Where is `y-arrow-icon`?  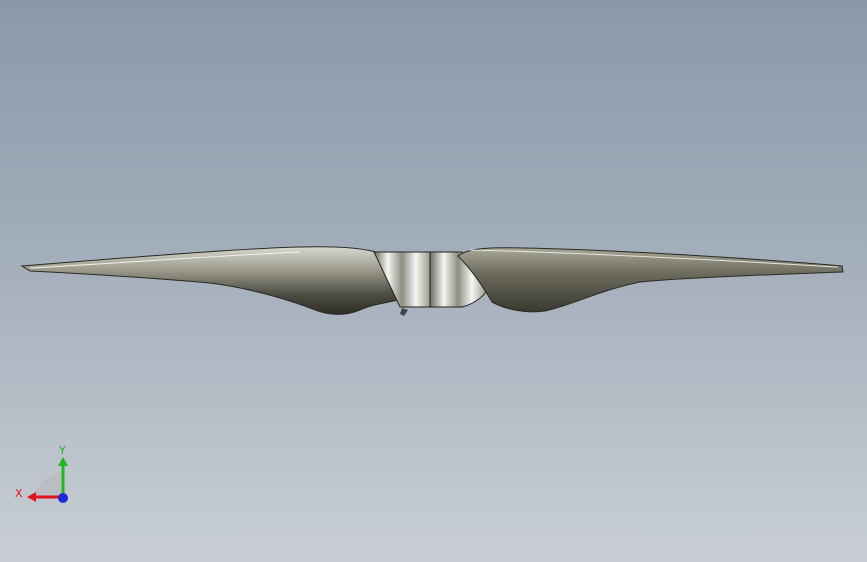 y-arrow-icon is located at coordinates (63, 461).